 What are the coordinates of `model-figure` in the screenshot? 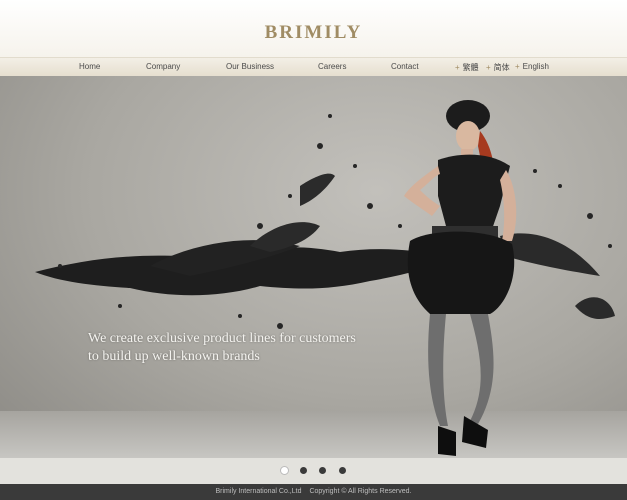 It's located at (460, 278).